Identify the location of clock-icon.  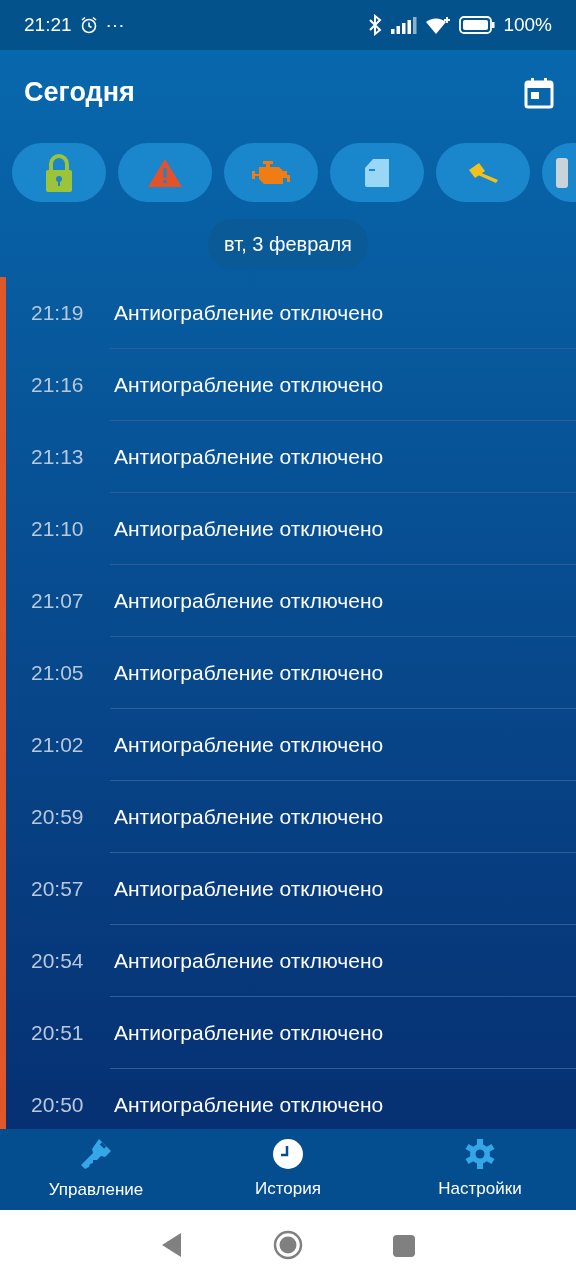
(288, 1153).